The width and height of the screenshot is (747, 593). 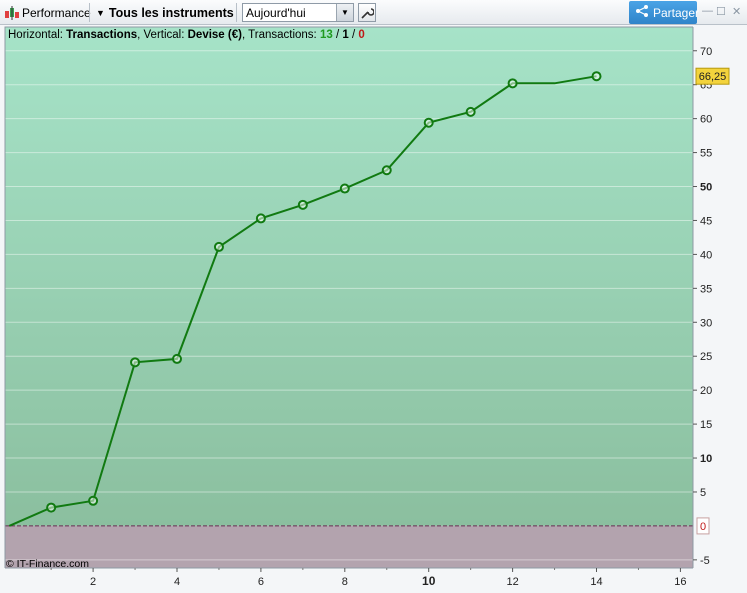 What do you see at coordinates (706, 425) in the screenshot?
I see `y-tick-label: 15` at bounding box center [706, 425].